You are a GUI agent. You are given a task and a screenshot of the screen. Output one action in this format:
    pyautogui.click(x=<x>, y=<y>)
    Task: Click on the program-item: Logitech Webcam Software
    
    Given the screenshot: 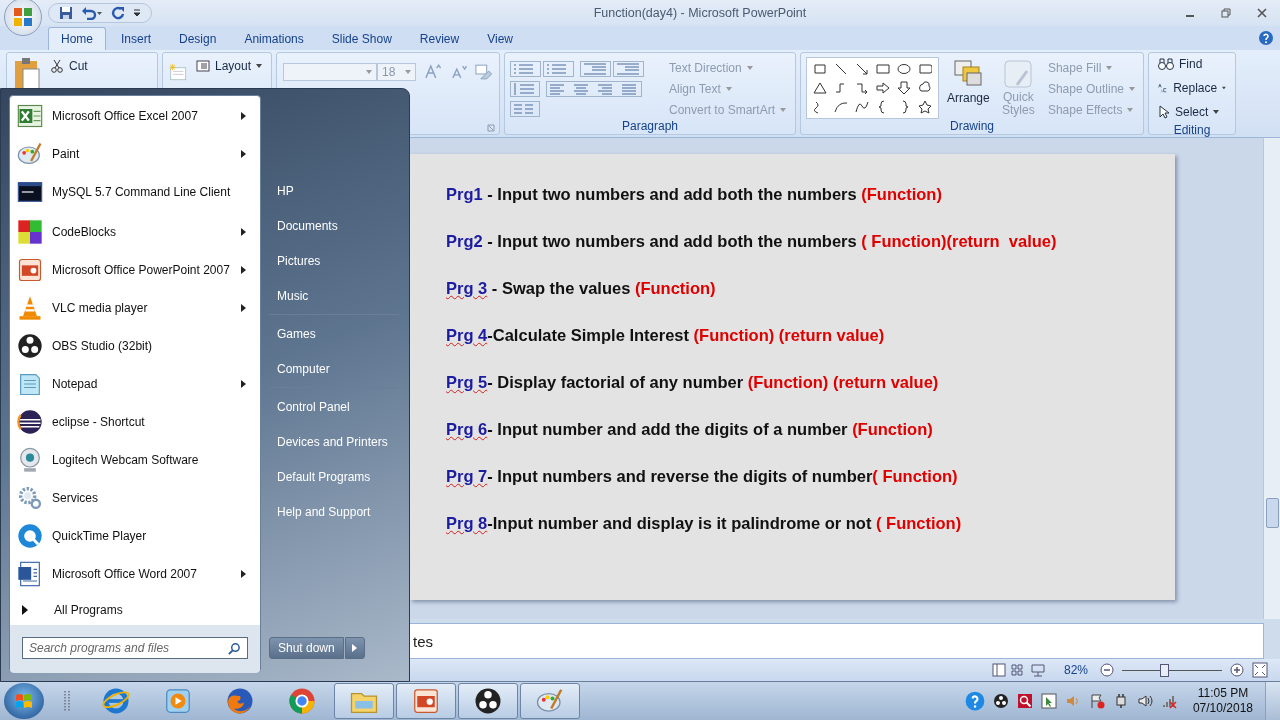 What is the action you would take?
    pyautogui.click(x=135, y=460)
    